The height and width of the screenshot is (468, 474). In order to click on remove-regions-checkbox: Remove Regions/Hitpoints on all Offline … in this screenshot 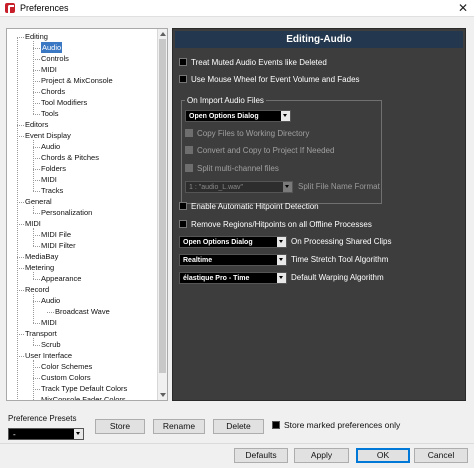, I will do `click(275, 224)`.